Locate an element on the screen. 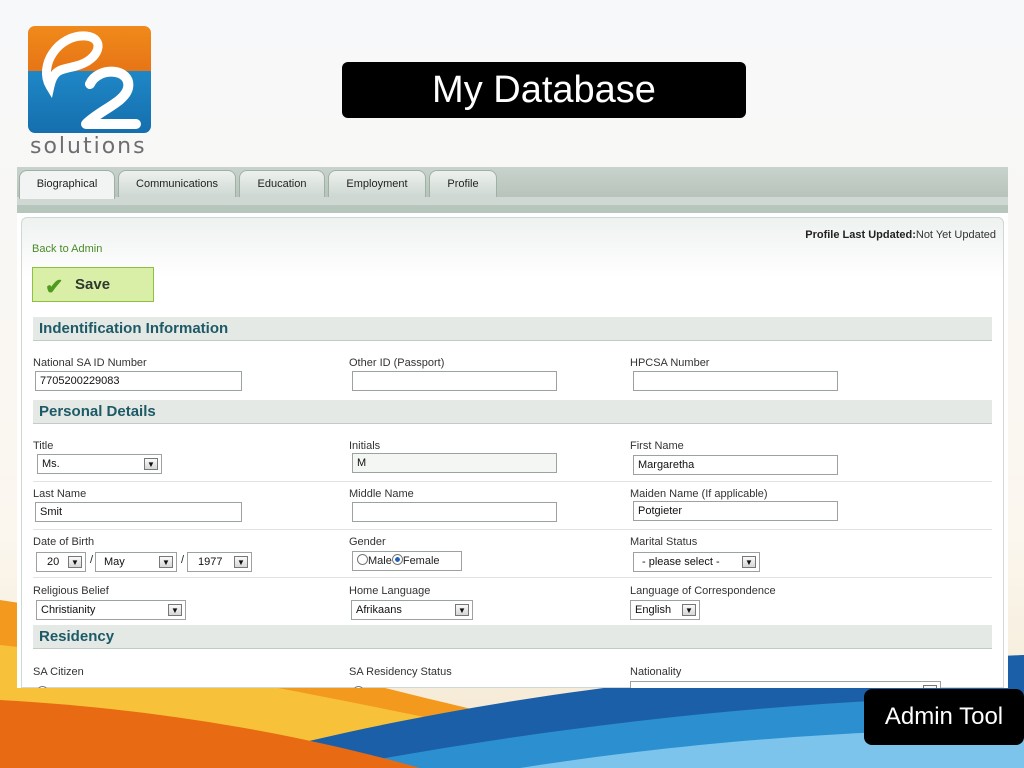 The width and height of the screenshot is (1024, 768). marital-status-value: - please select - is located at coordinates (681, 562).